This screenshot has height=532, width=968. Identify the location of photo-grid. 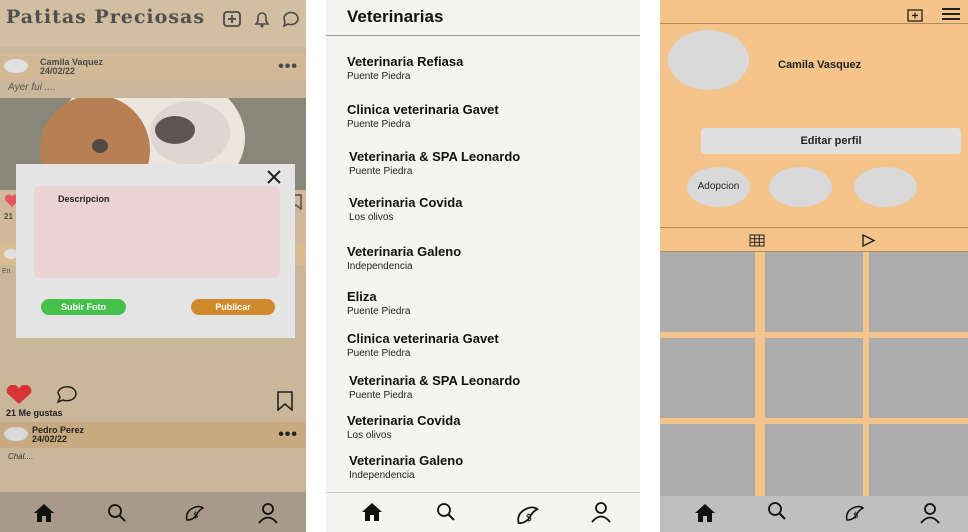
(814, 374).